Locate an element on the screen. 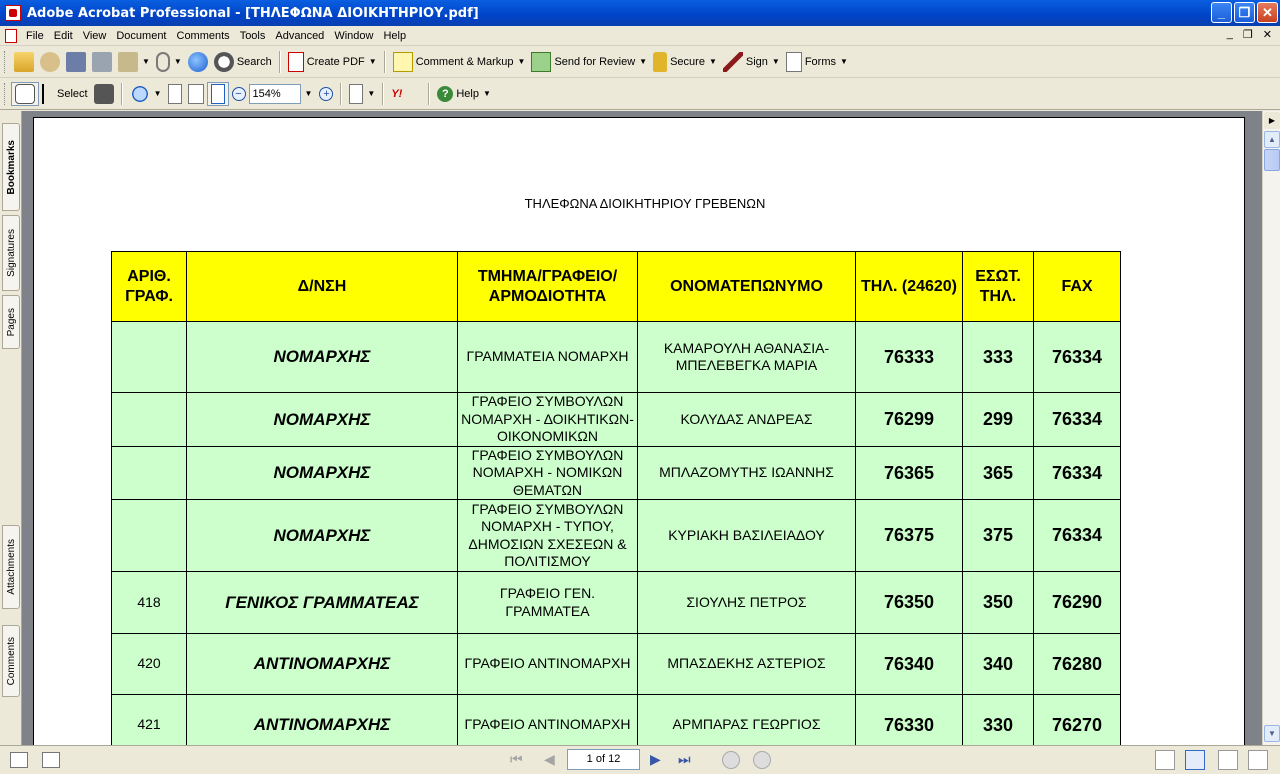 The image size is (1280, 774). close-button: ✕ is located at coordinates (1267, 12).